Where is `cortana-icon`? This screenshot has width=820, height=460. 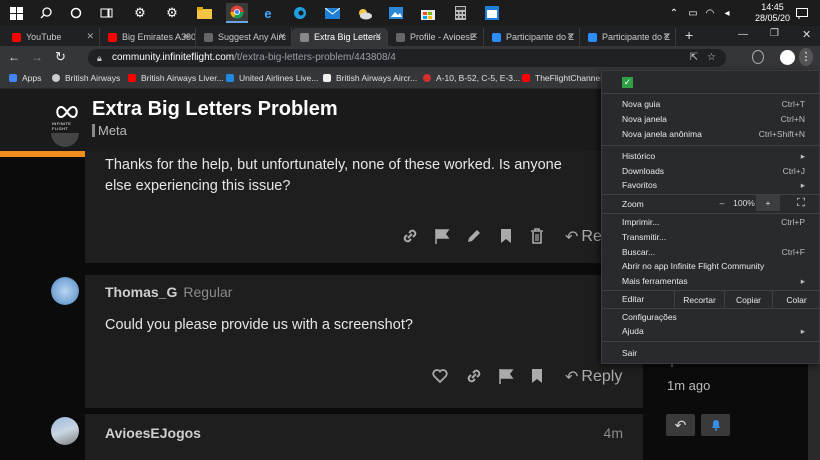 cortana-icon is located at coordinates (76, 13).